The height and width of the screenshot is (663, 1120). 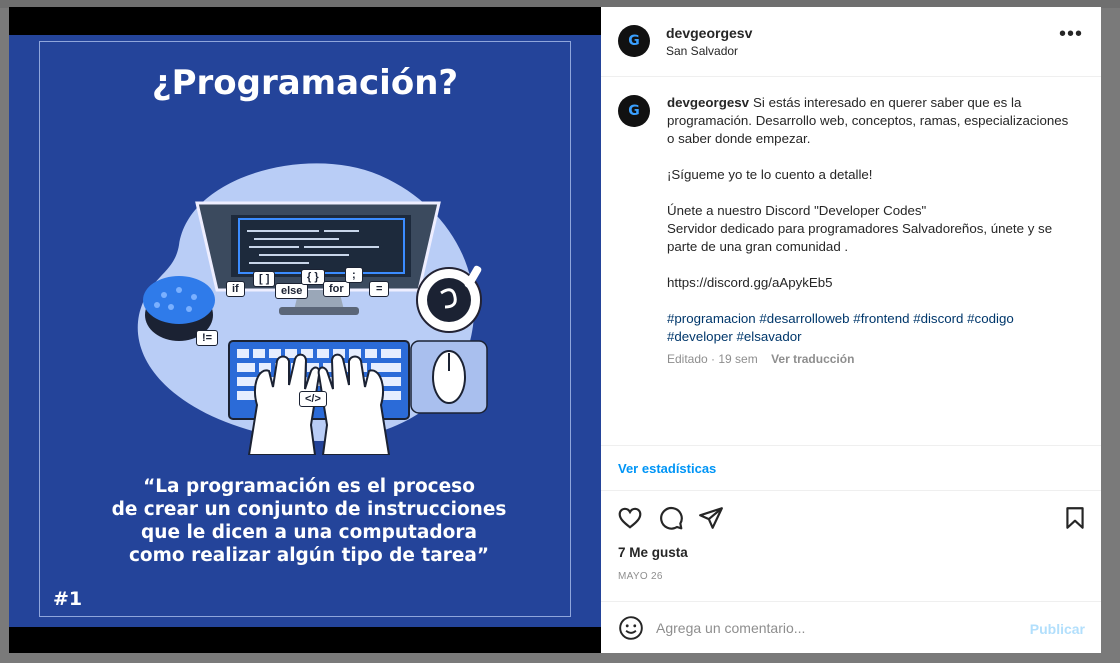 What do you see at coordinates (313, 277) in the screenshot?
I see `code-bubble: { }` at bounding box center [313, 277].